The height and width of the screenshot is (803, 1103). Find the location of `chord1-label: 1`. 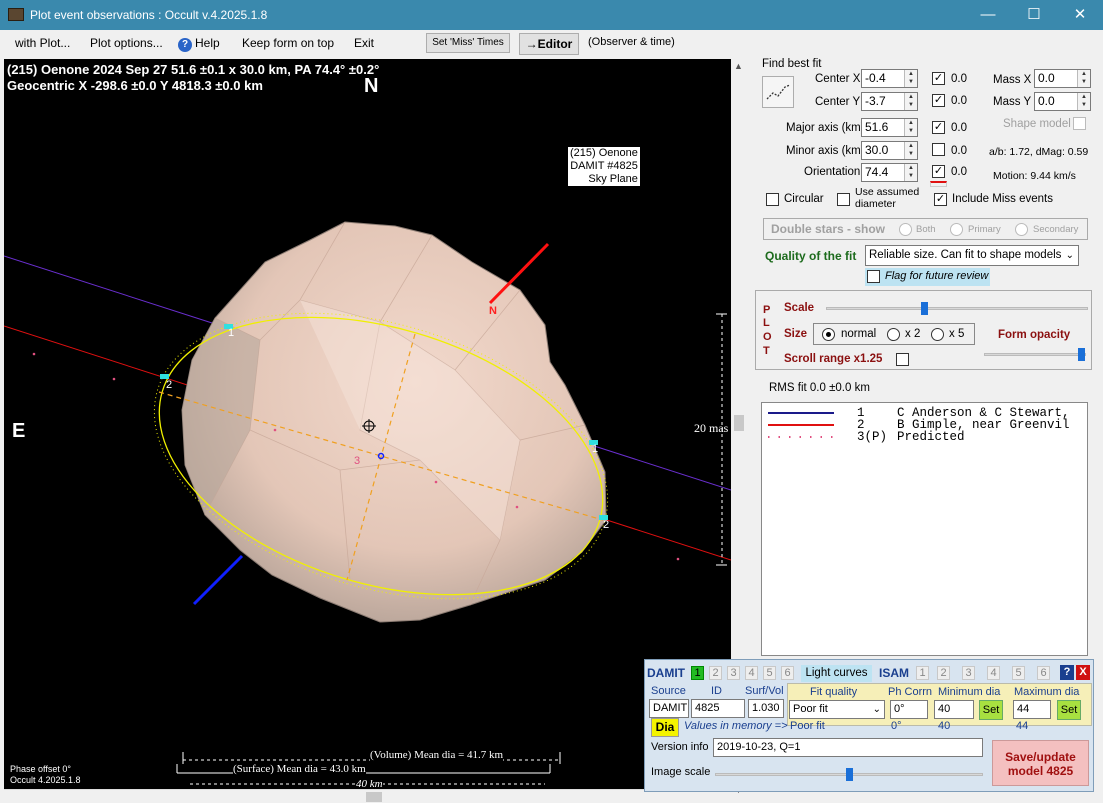

chord1-label: 1 is located at coordinates (231, 333).